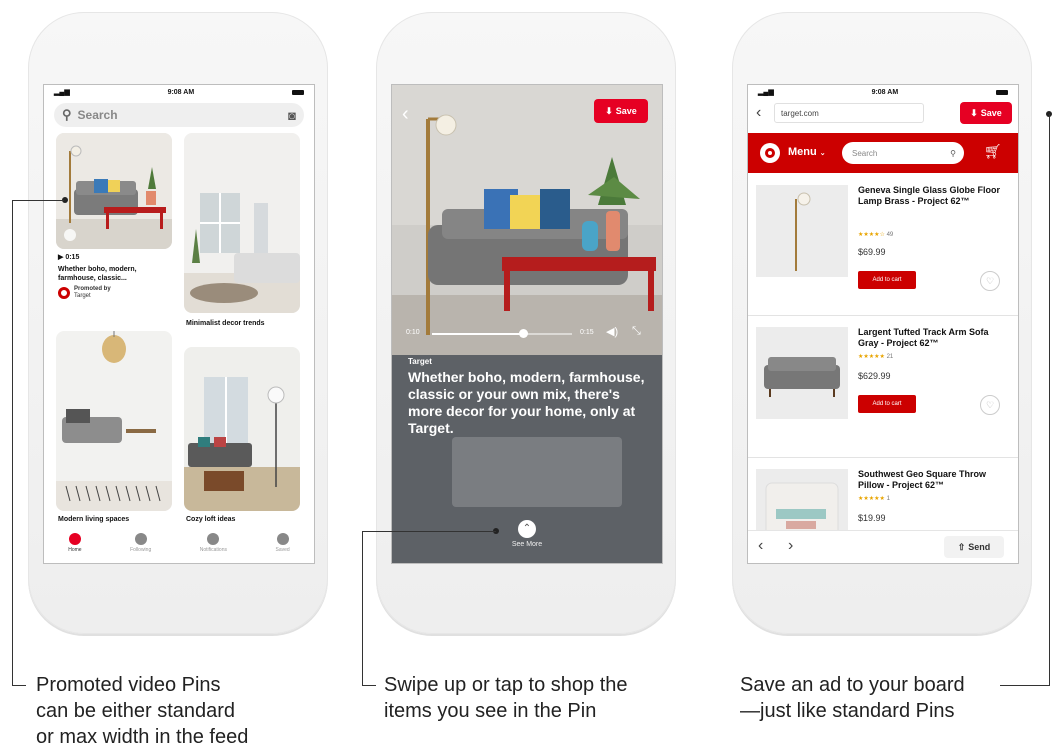 Image resolution: width=1058 pixels, height=750 pixels. I want to click on product-price: $19.99, so click(872, 518).